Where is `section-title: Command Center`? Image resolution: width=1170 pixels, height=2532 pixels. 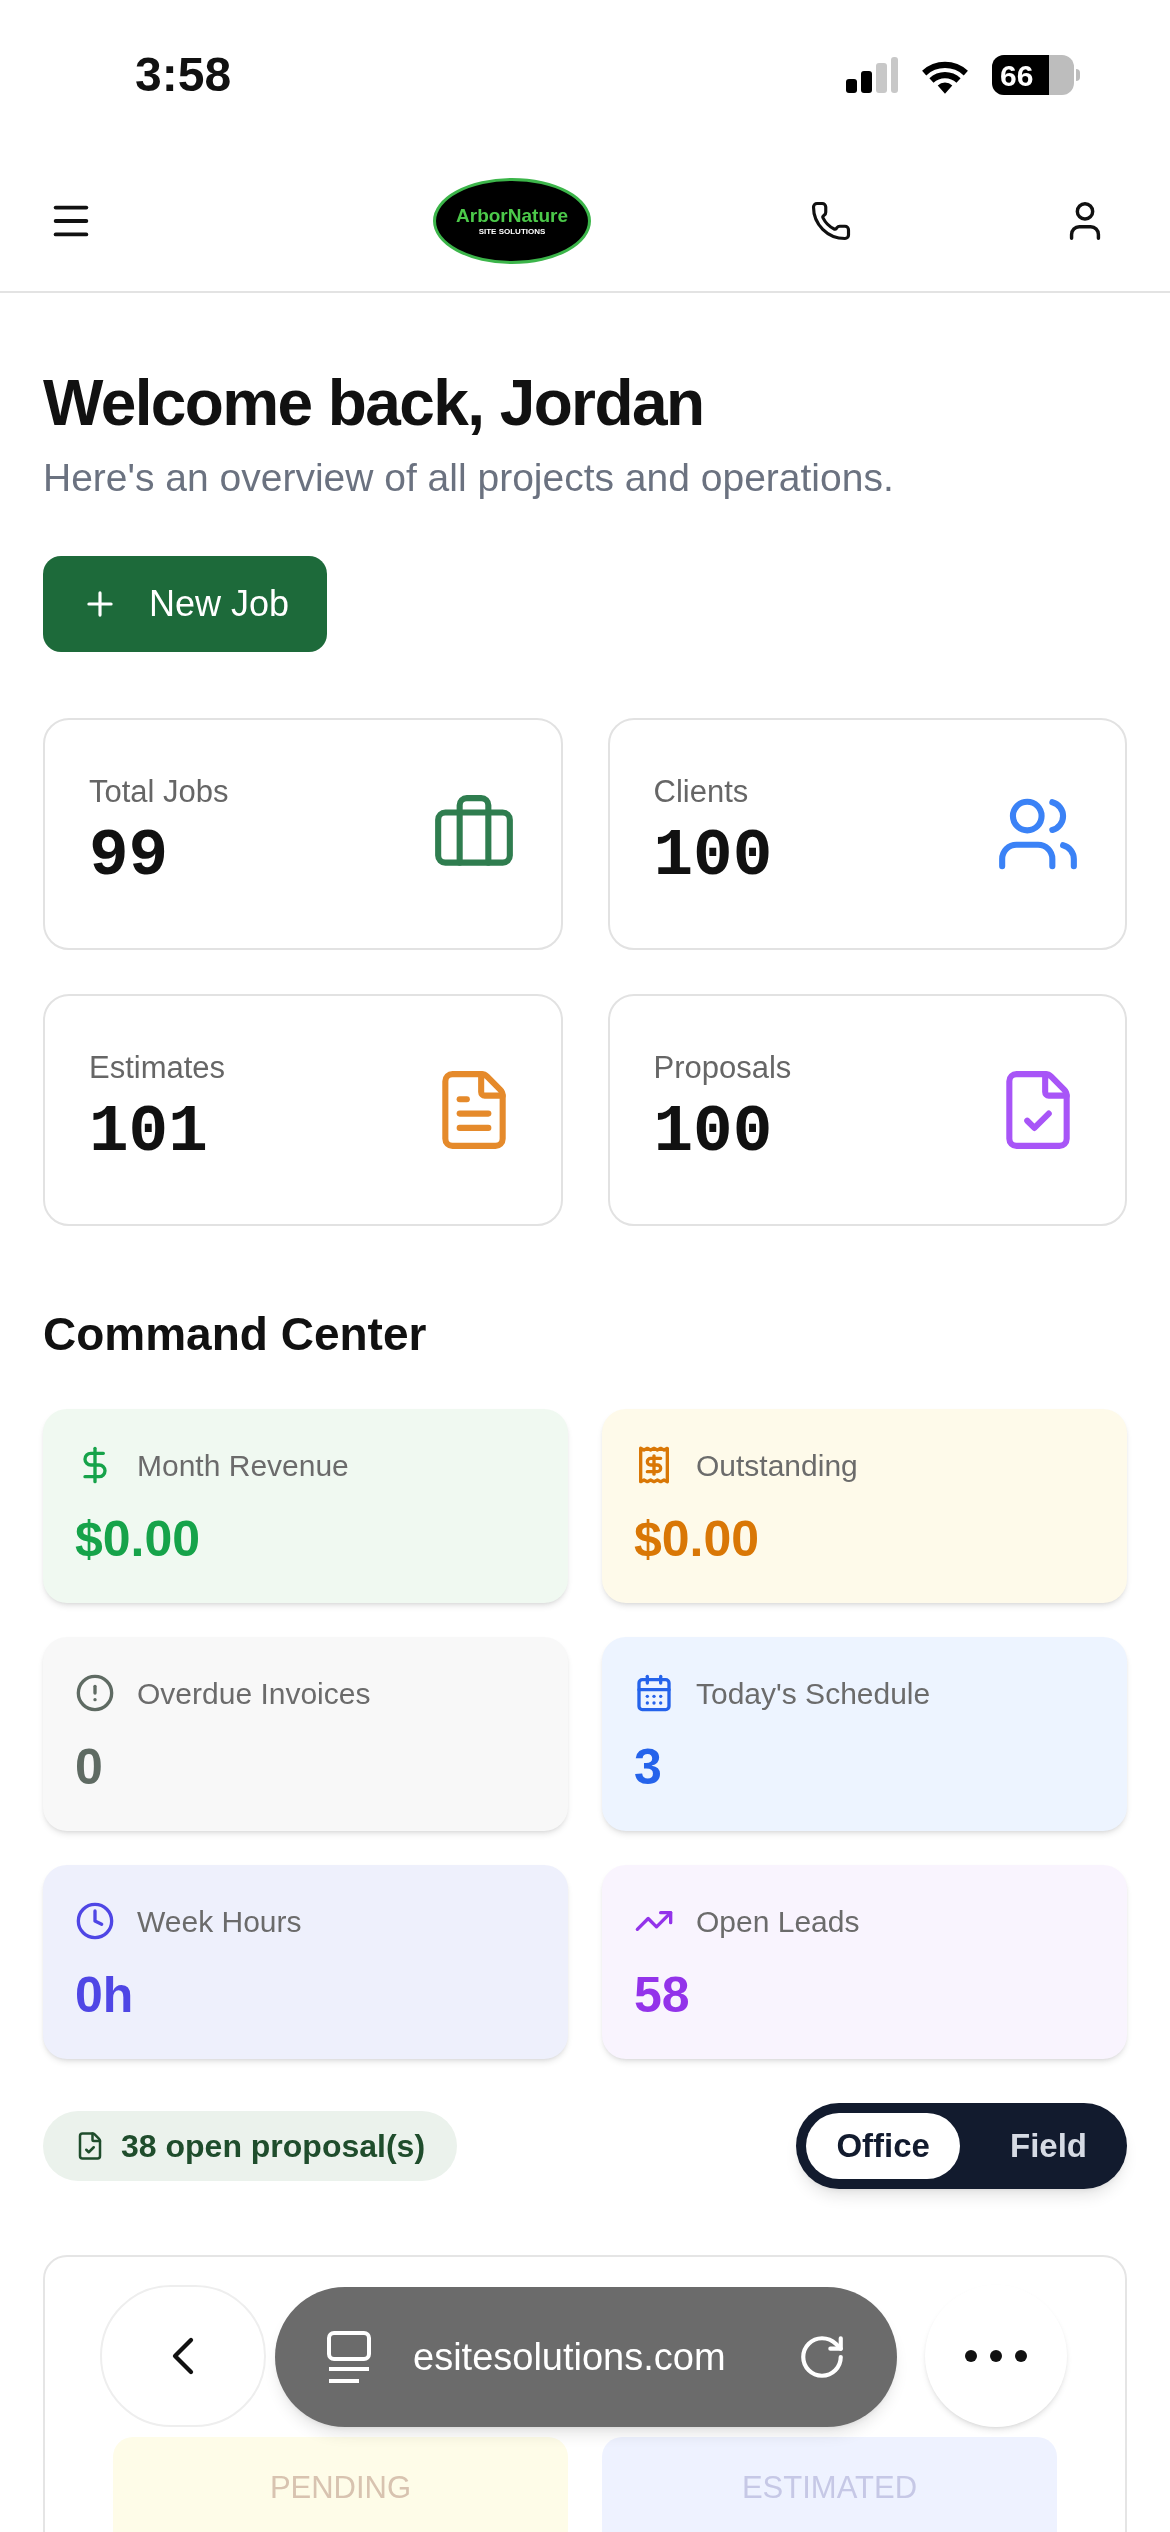 section-title: Command Center is located at coordinates (235, 1334).